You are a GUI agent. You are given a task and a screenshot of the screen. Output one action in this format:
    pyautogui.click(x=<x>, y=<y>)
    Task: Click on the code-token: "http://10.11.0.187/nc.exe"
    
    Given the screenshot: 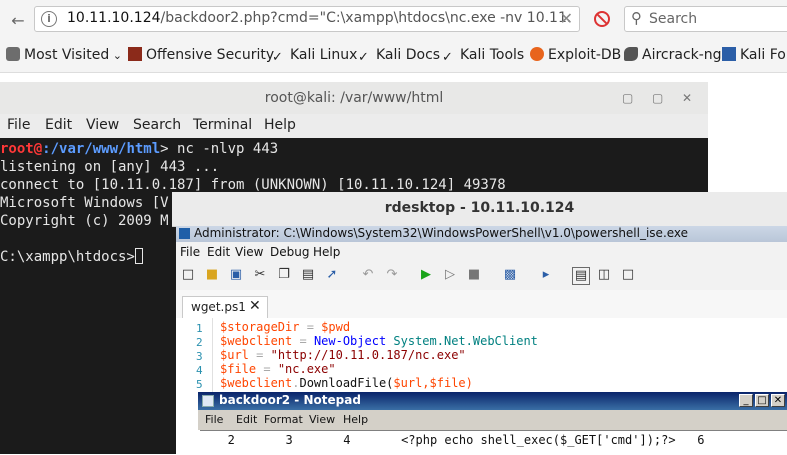 What is the action you would take?
    pyautogui.click(x=368, y=355)
    